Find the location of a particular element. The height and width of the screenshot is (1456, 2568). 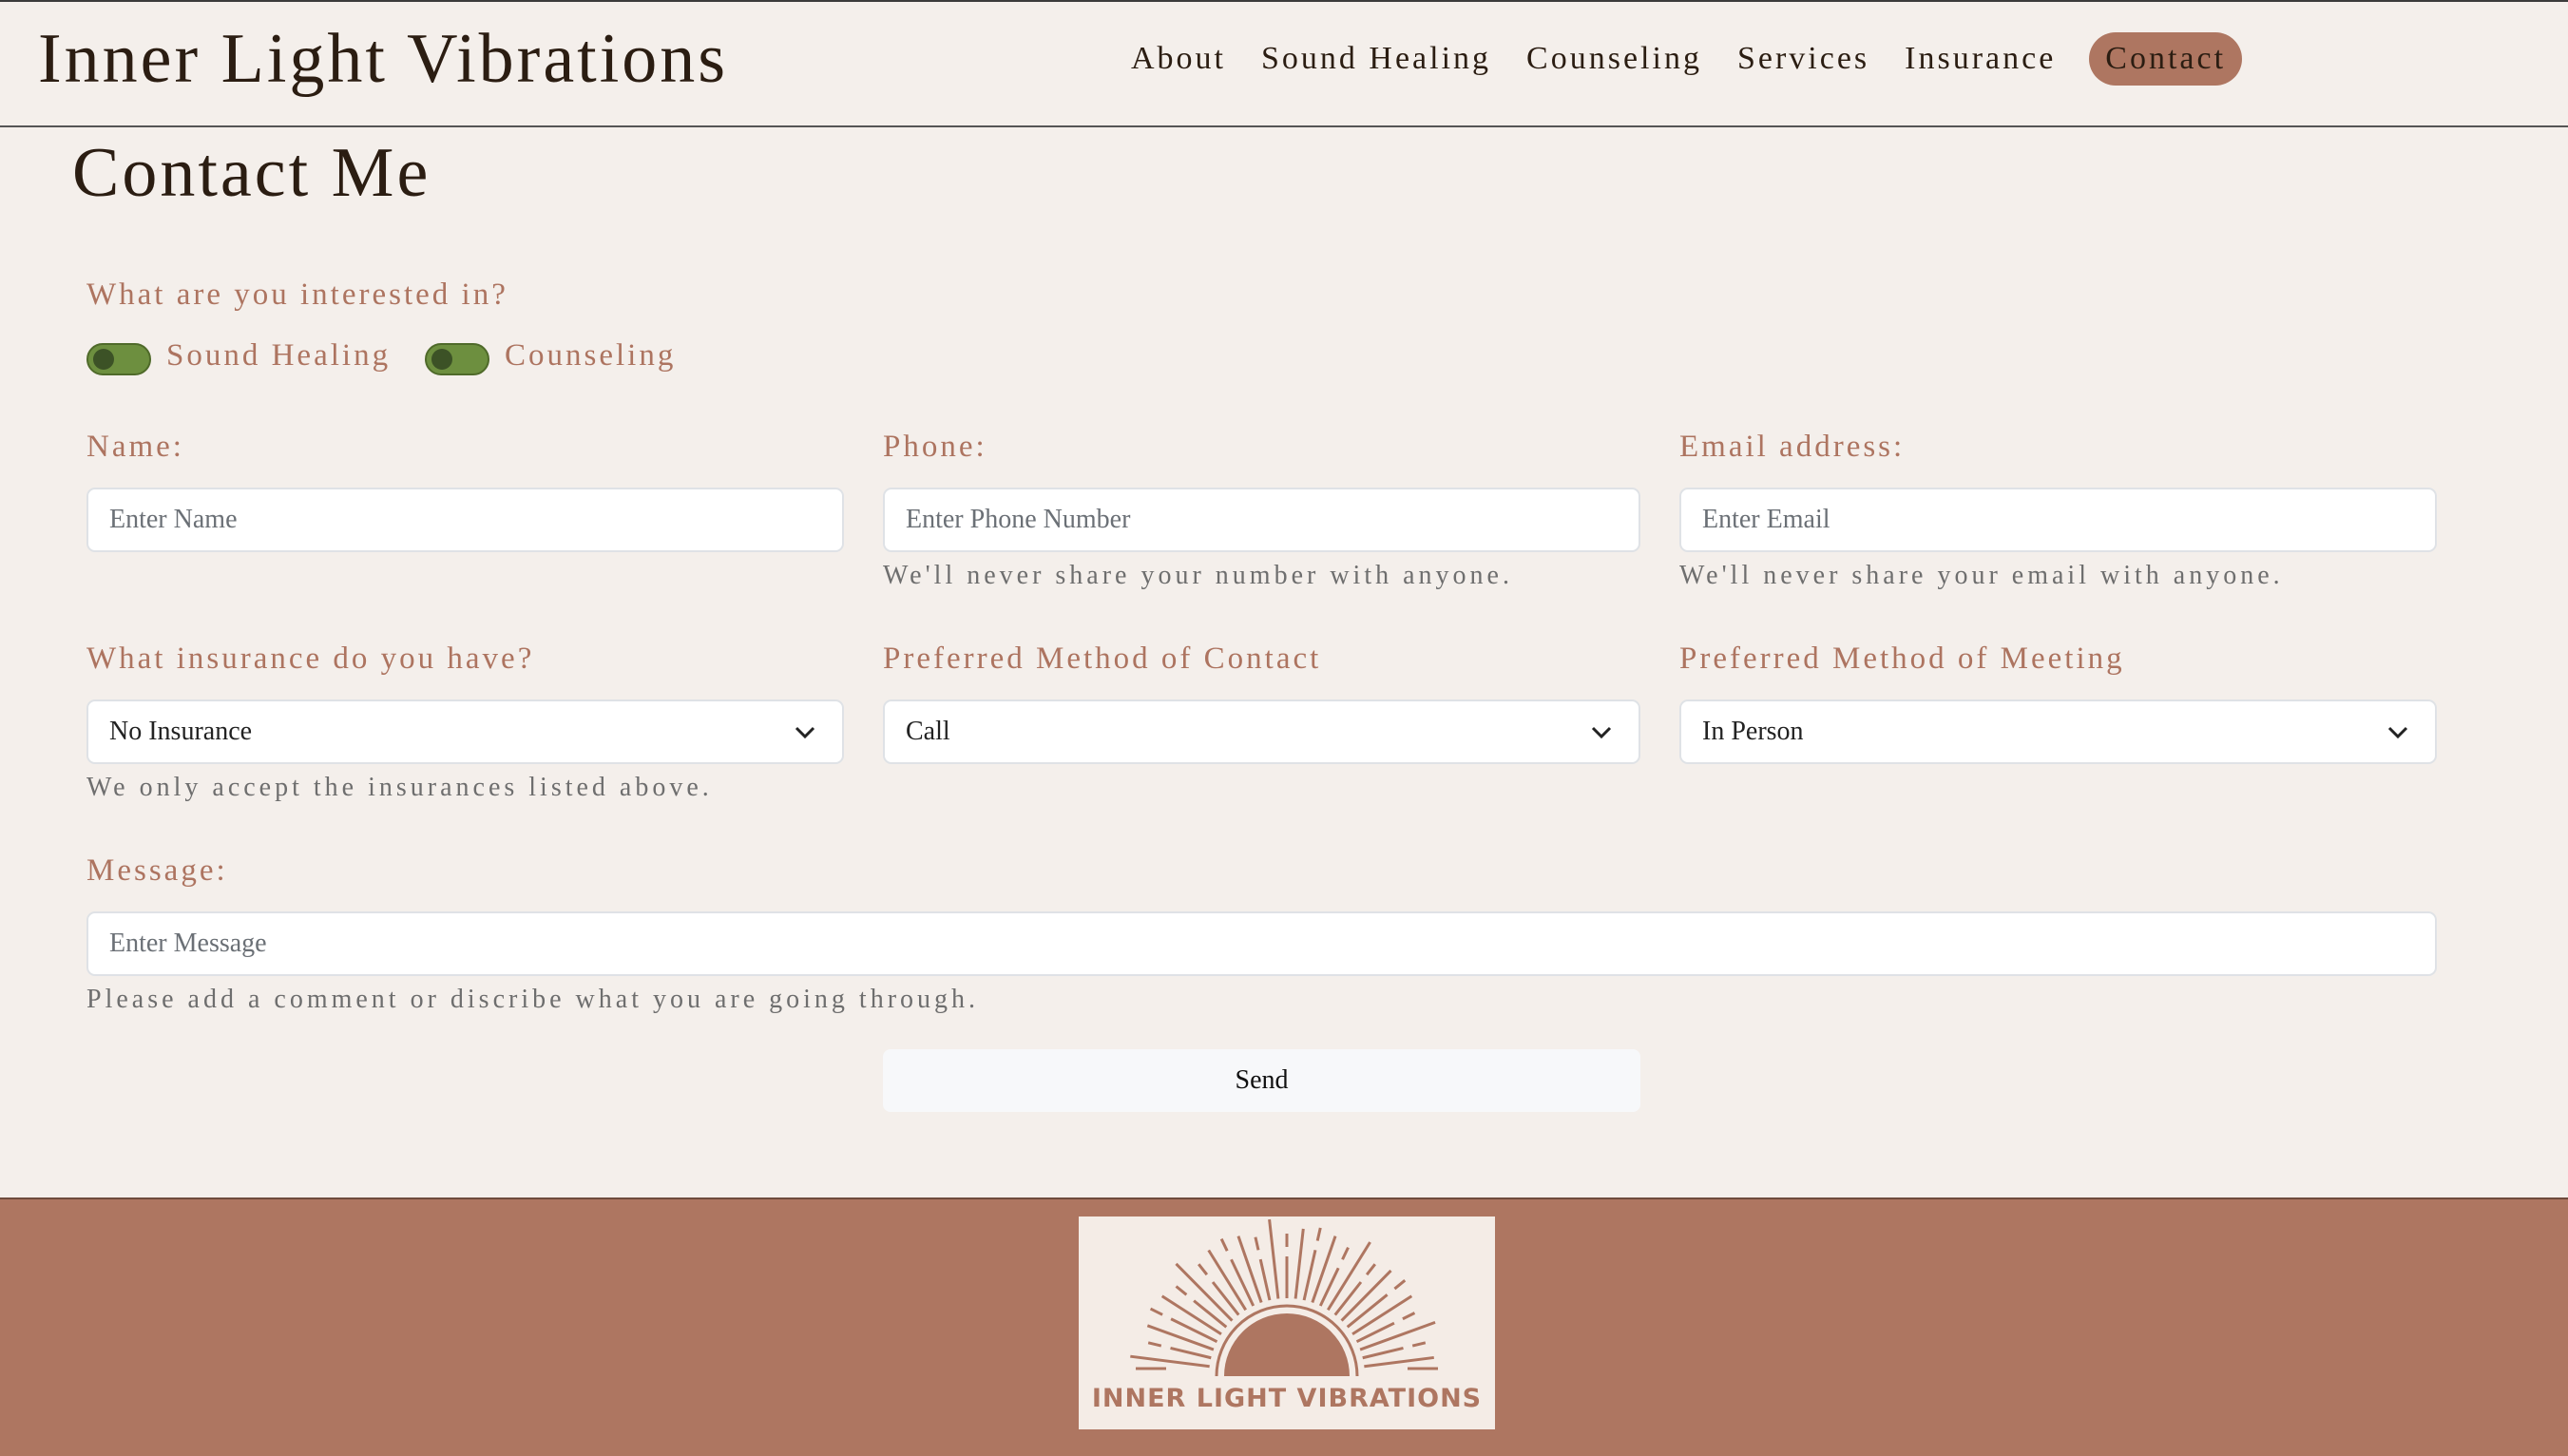

name-input is located at coordinates (465, 520).